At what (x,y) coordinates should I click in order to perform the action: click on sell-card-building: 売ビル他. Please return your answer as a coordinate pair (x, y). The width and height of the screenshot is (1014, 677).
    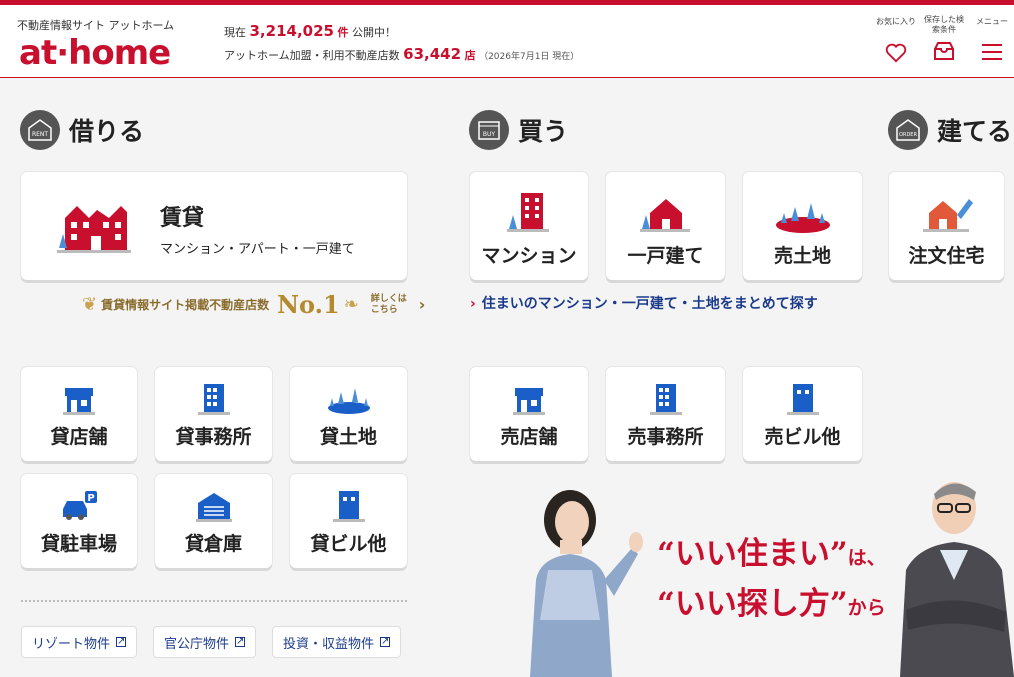
    Looking at the image, I should click on (802, 414).